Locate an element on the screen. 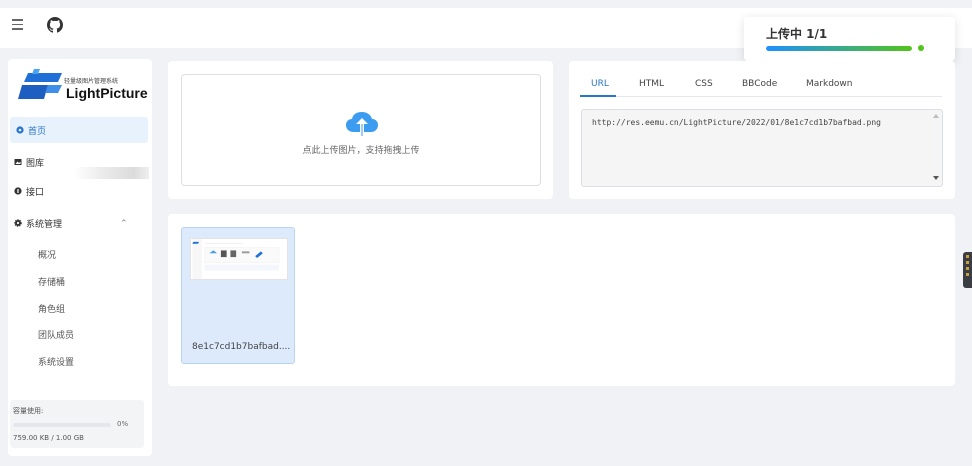 This screenshot has width=972, height=466. chevron-up-icon: ⌃ is located at coordinates (124, 224).